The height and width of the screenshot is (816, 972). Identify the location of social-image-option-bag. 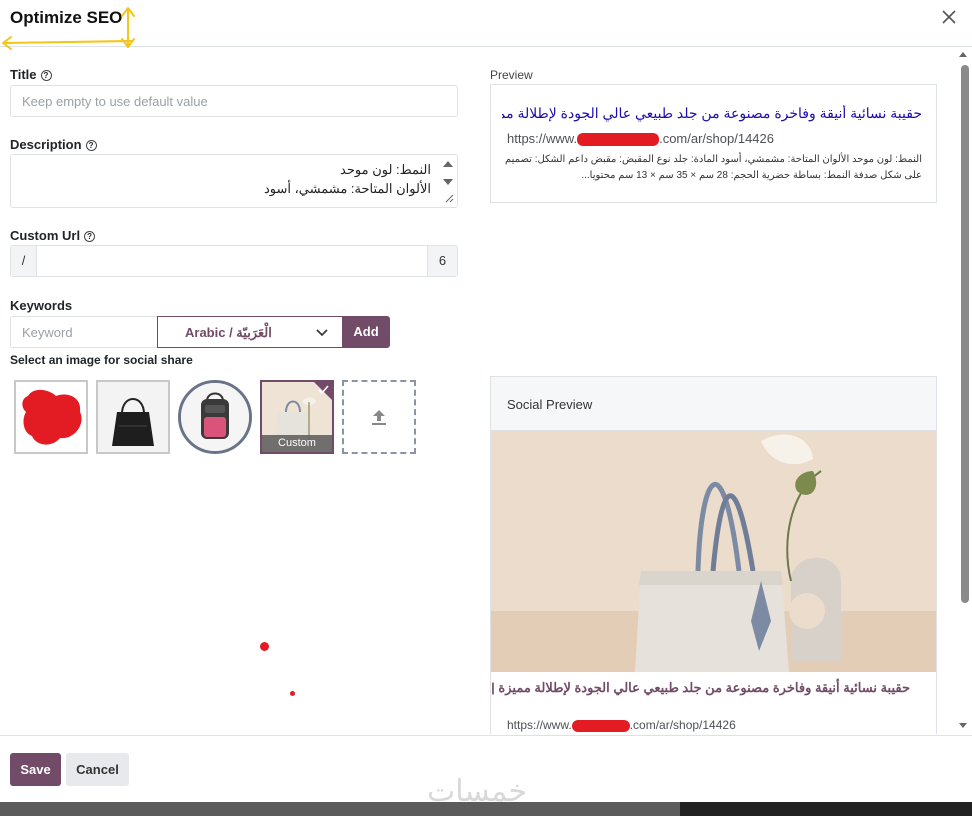
(133, 417).